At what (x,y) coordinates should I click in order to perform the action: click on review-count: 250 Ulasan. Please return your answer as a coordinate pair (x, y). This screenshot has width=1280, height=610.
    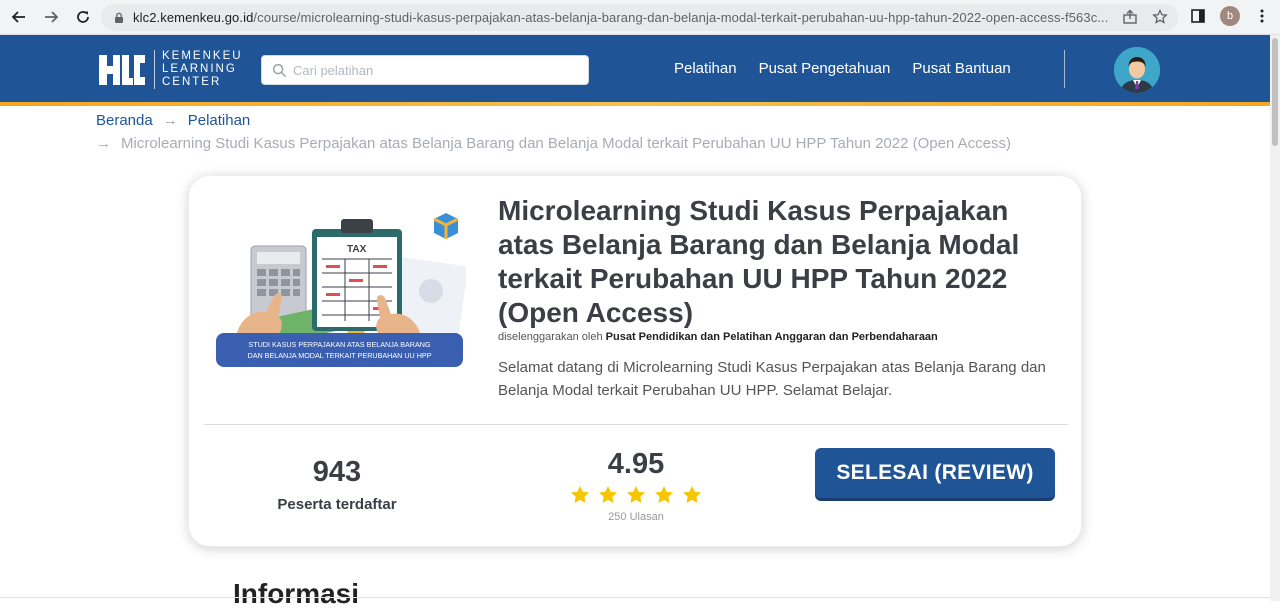
    Looking at the image, I should click on (636, 517).